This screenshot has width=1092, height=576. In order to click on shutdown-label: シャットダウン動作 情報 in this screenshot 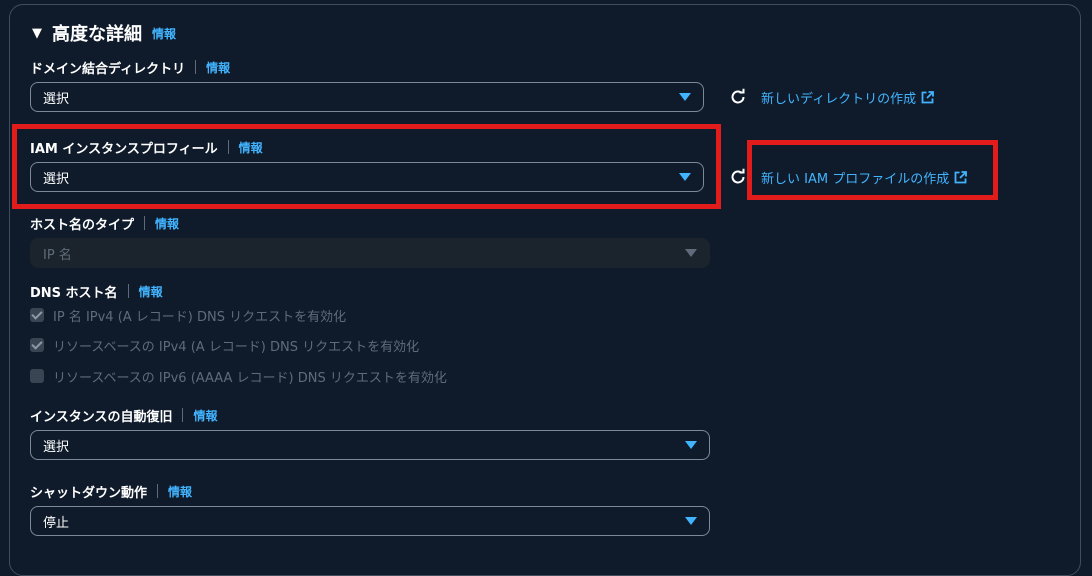, I will do `click(111, 492)`.